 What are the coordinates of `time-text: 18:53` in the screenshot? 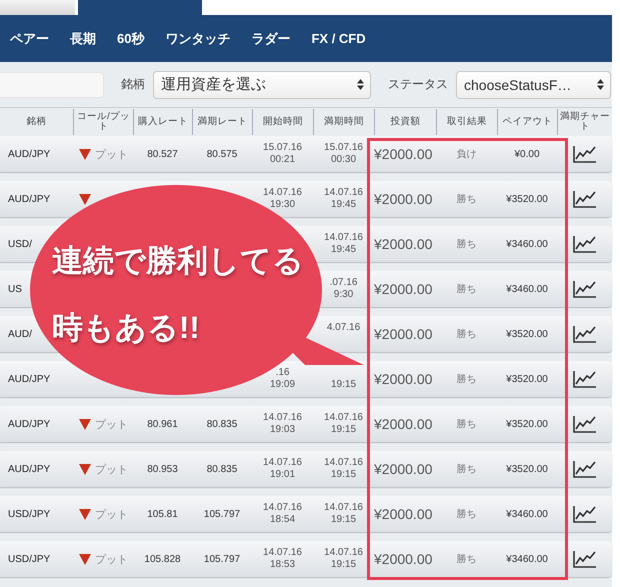 It's located at (283, 565).